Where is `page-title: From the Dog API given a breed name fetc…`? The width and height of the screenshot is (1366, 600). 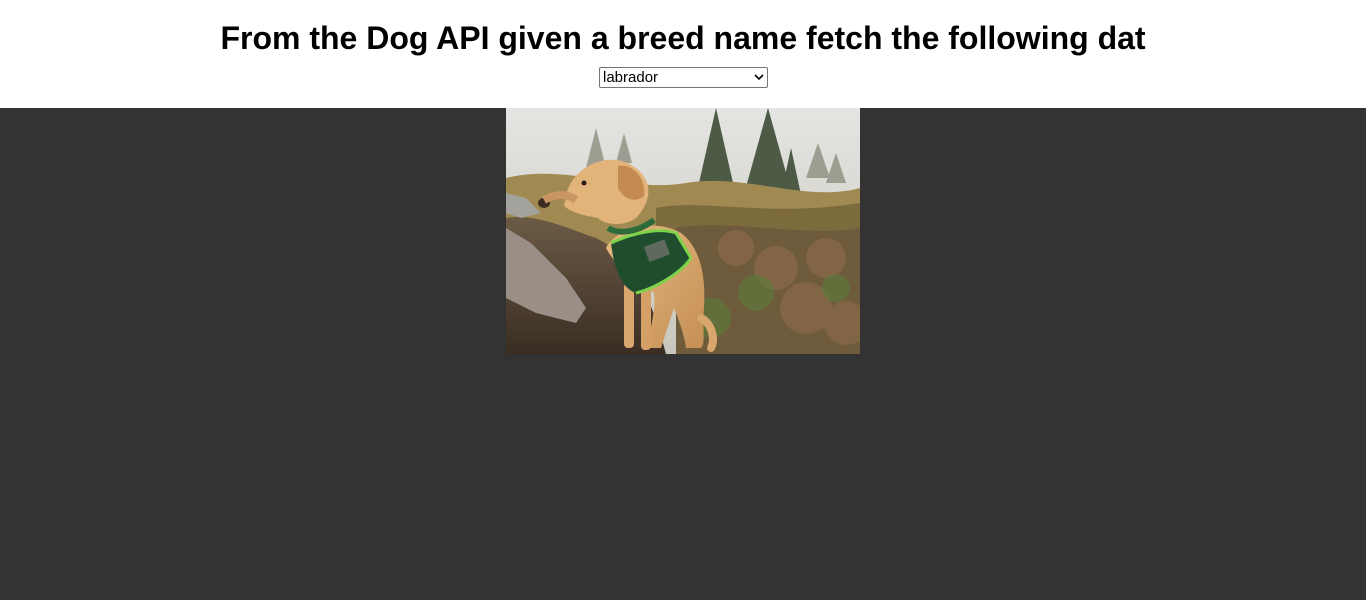 page-title: From the Dog API given a breed name fetc… is located at coordinates (683, 38).